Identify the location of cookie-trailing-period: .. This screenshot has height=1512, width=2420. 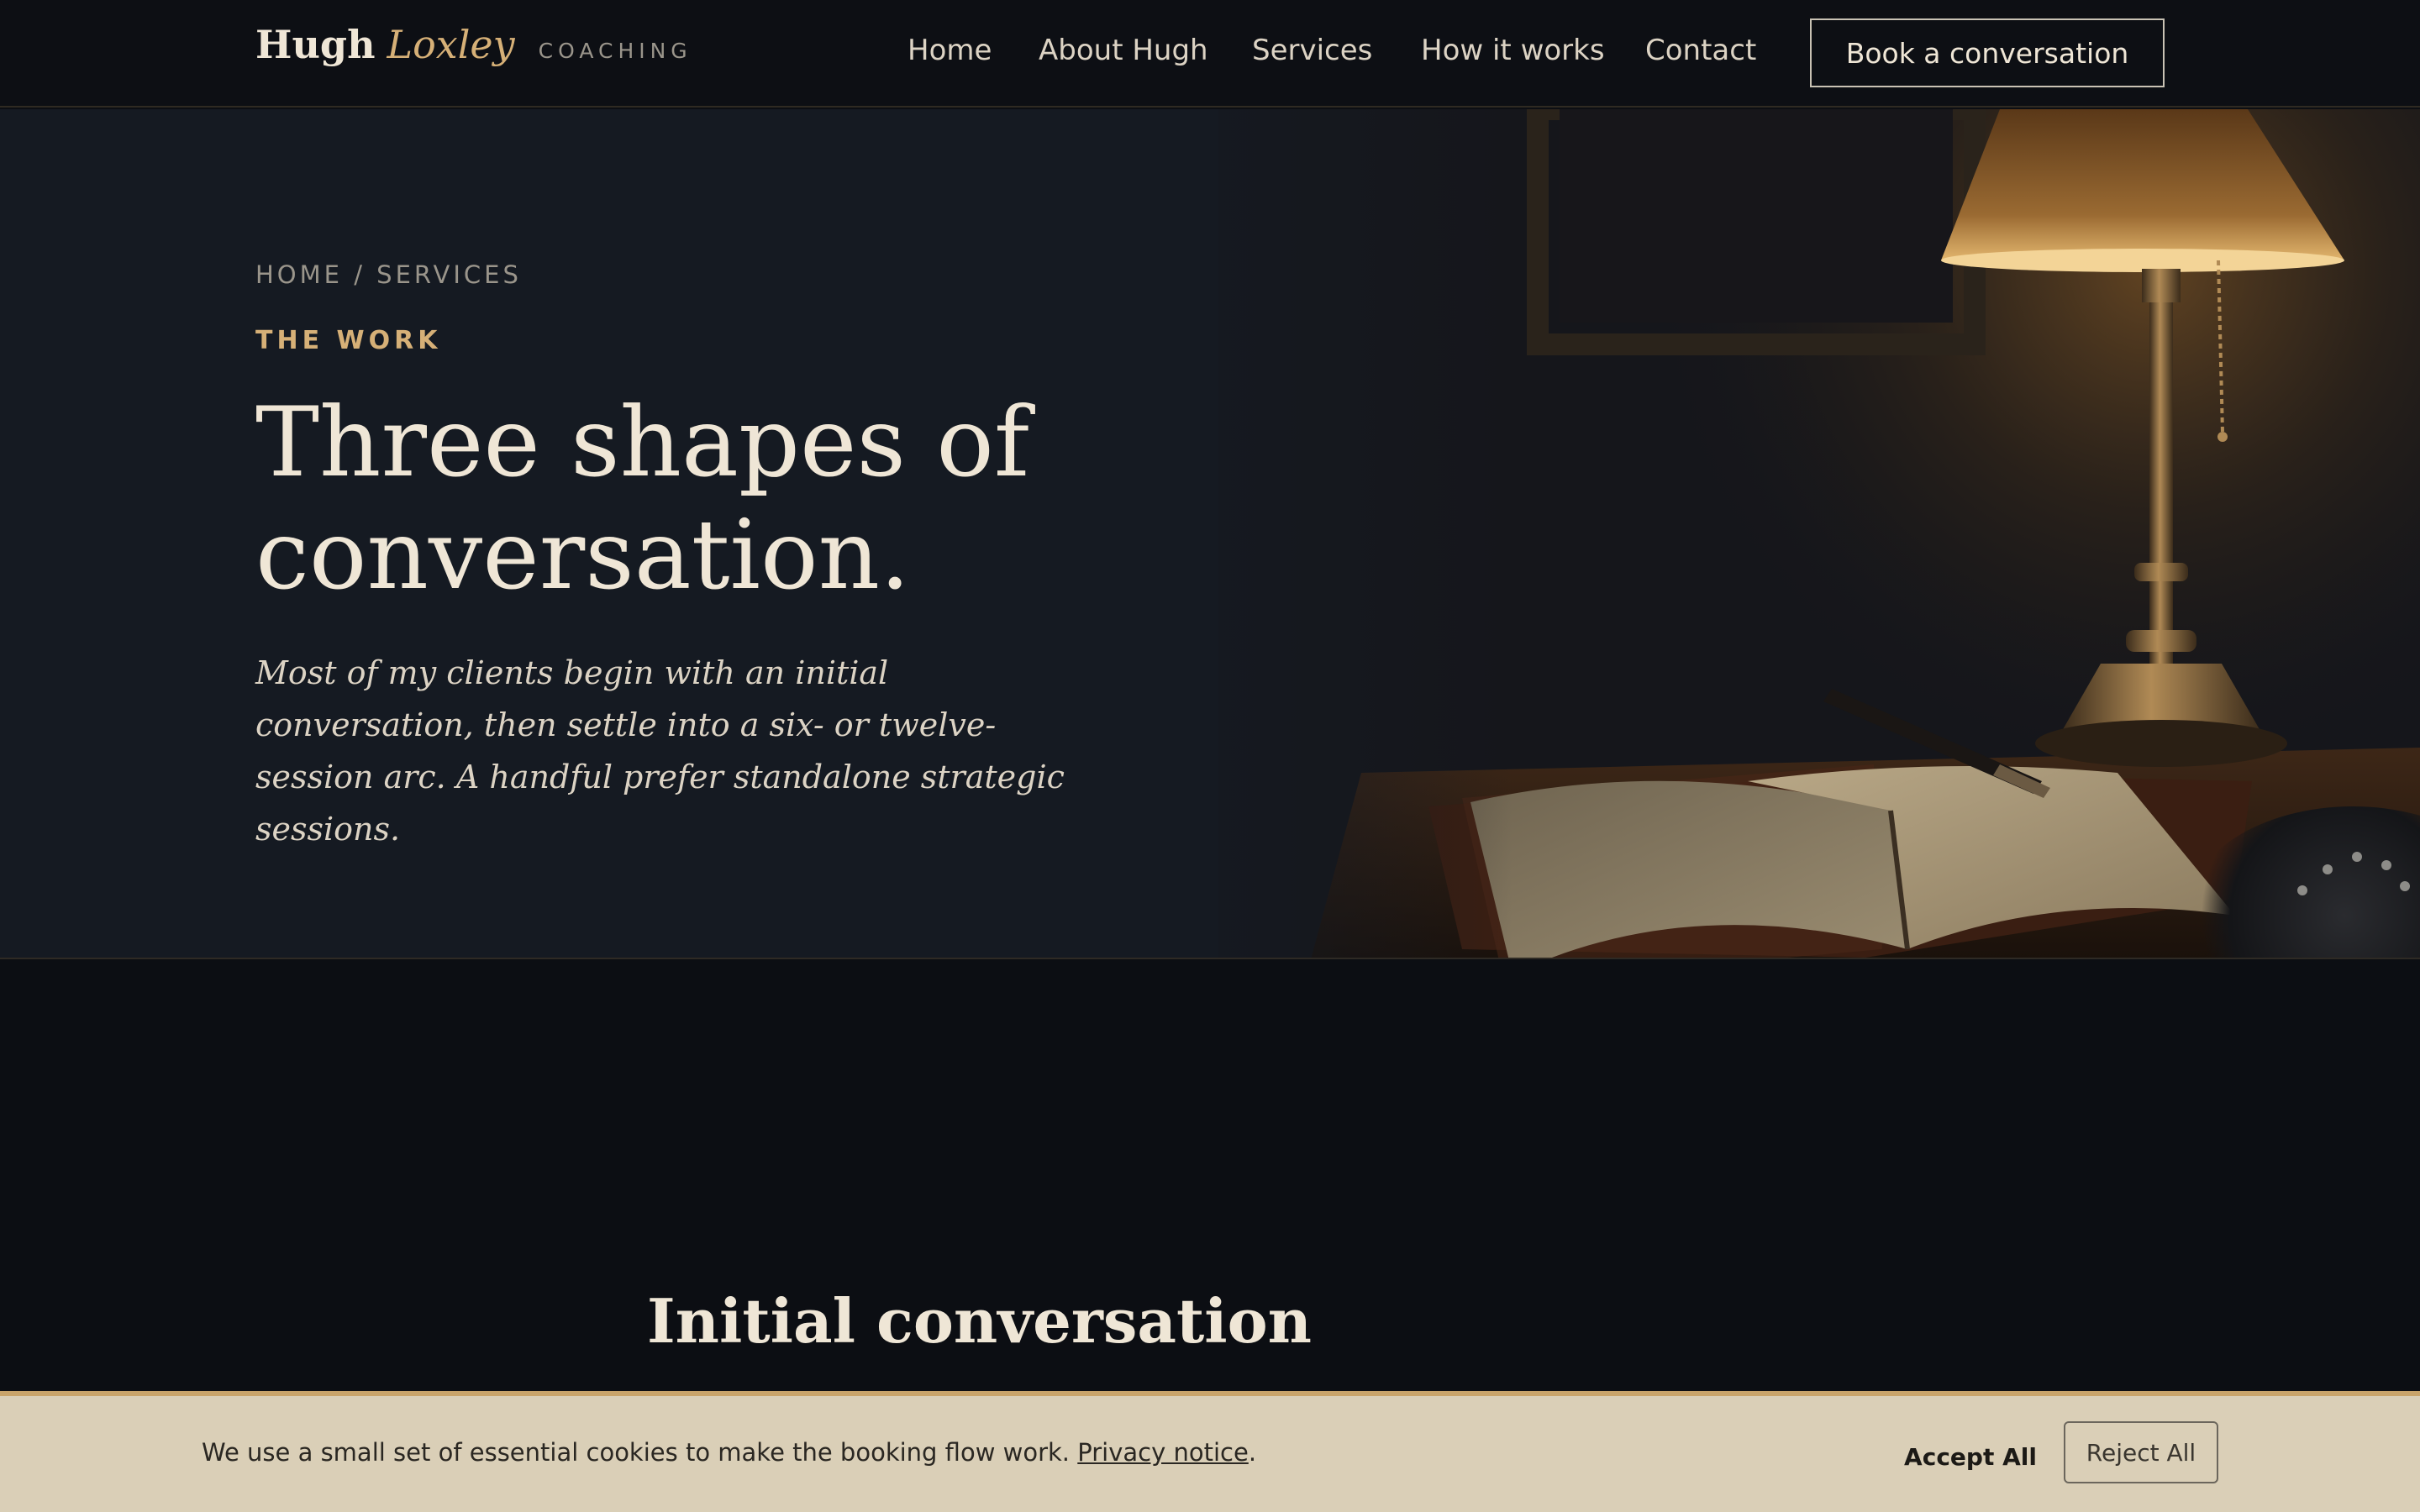
(1253, 1452).